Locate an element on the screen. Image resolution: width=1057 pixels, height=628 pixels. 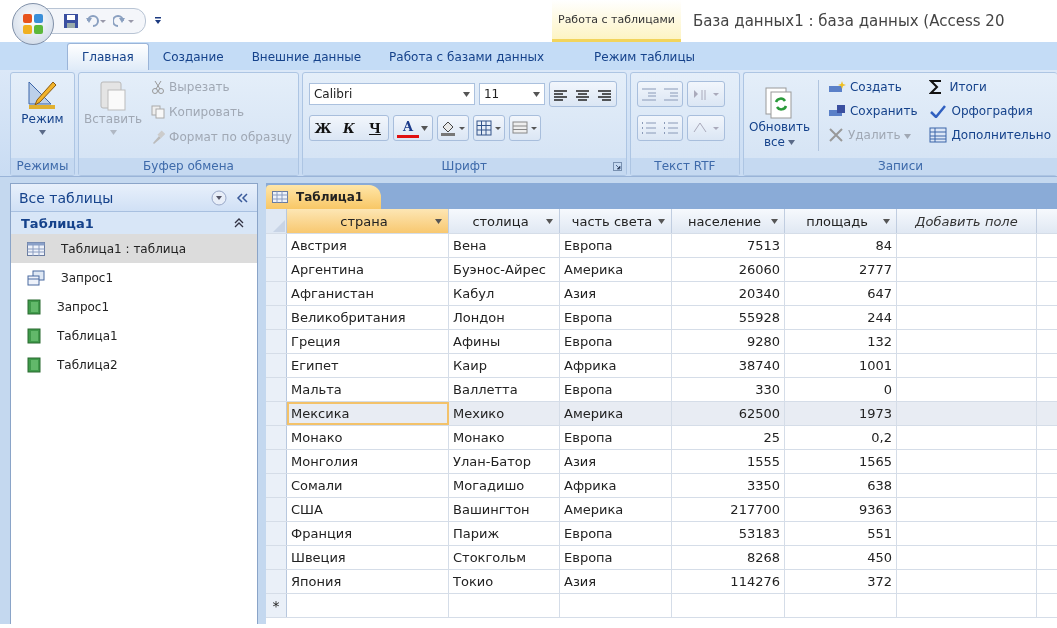
more-record-button: Дополнительно is located at coordinates (990, 135).